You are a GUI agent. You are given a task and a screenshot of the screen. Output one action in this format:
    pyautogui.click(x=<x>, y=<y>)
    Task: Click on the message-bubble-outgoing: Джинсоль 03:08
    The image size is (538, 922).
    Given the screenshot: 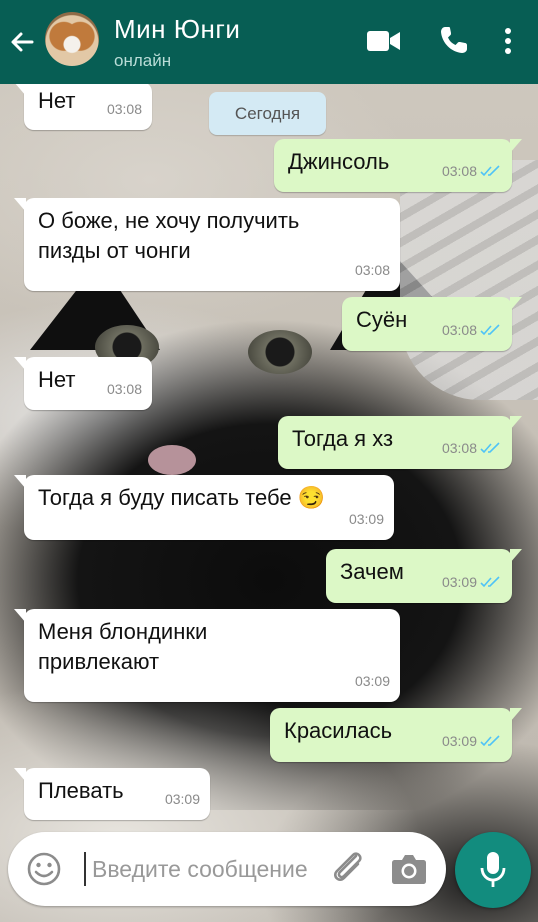 What is the action you would take?
    pyautogui.click(x=398, y=165)
    